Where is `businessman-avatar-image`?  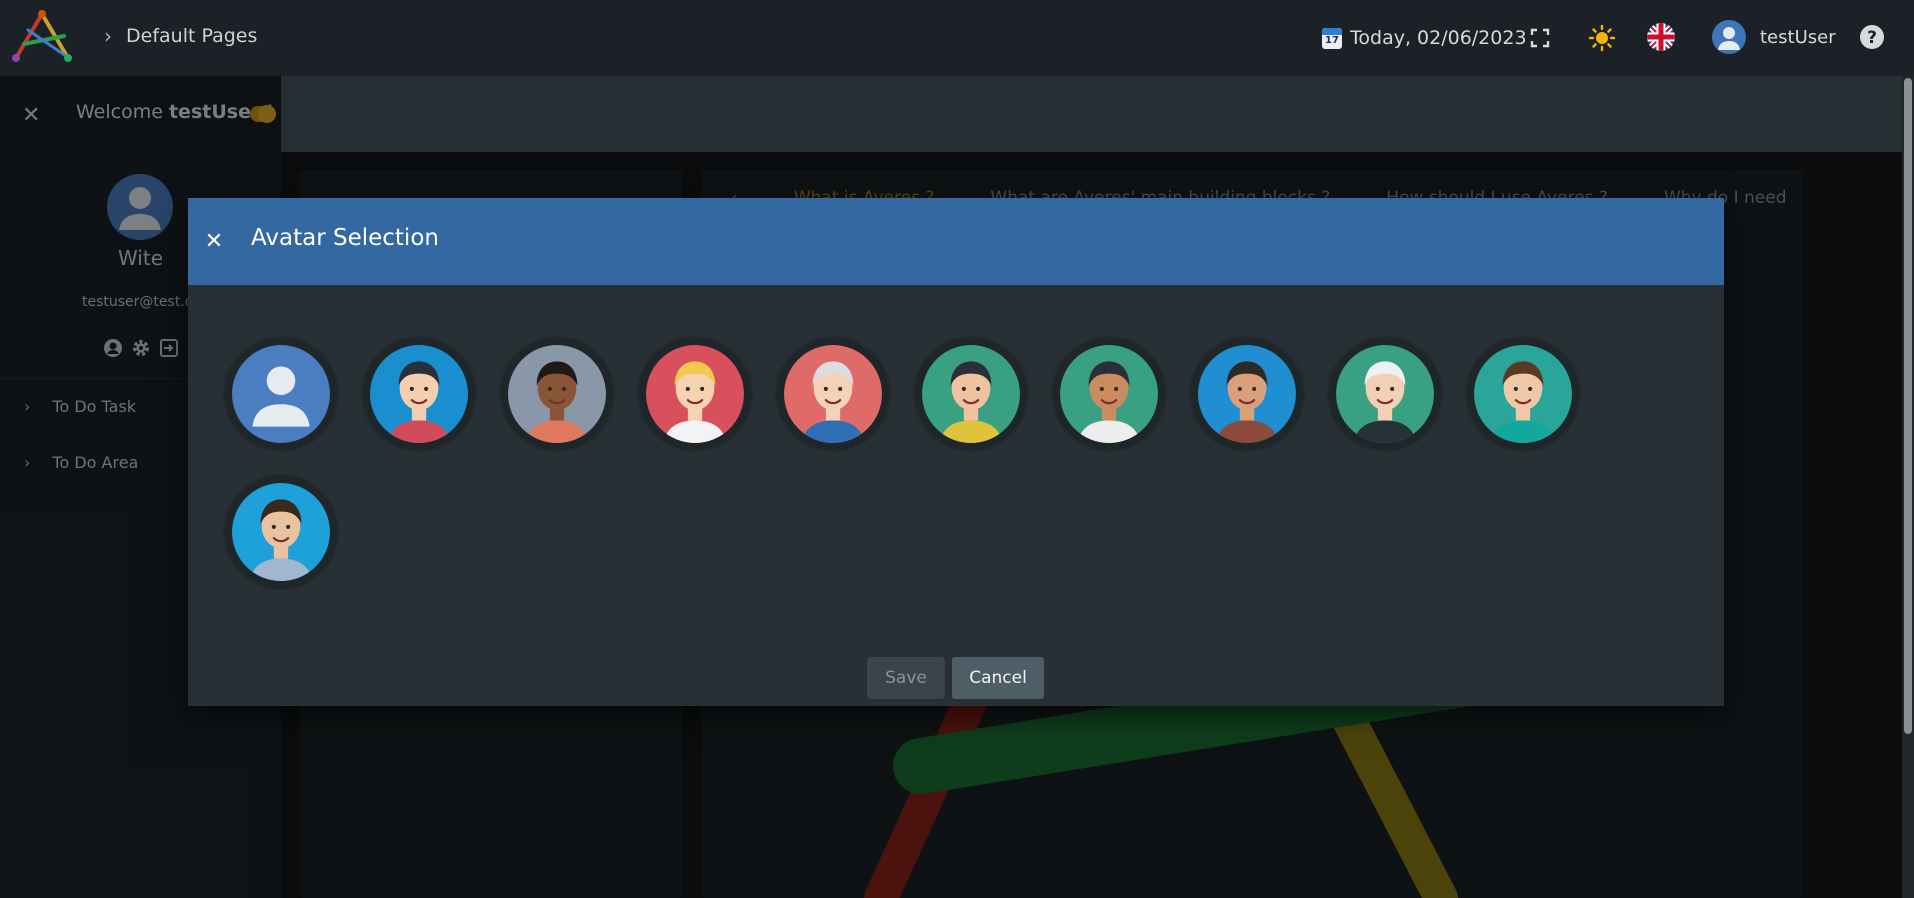 businessman-avatar-image is located at coordinates (281, 532).